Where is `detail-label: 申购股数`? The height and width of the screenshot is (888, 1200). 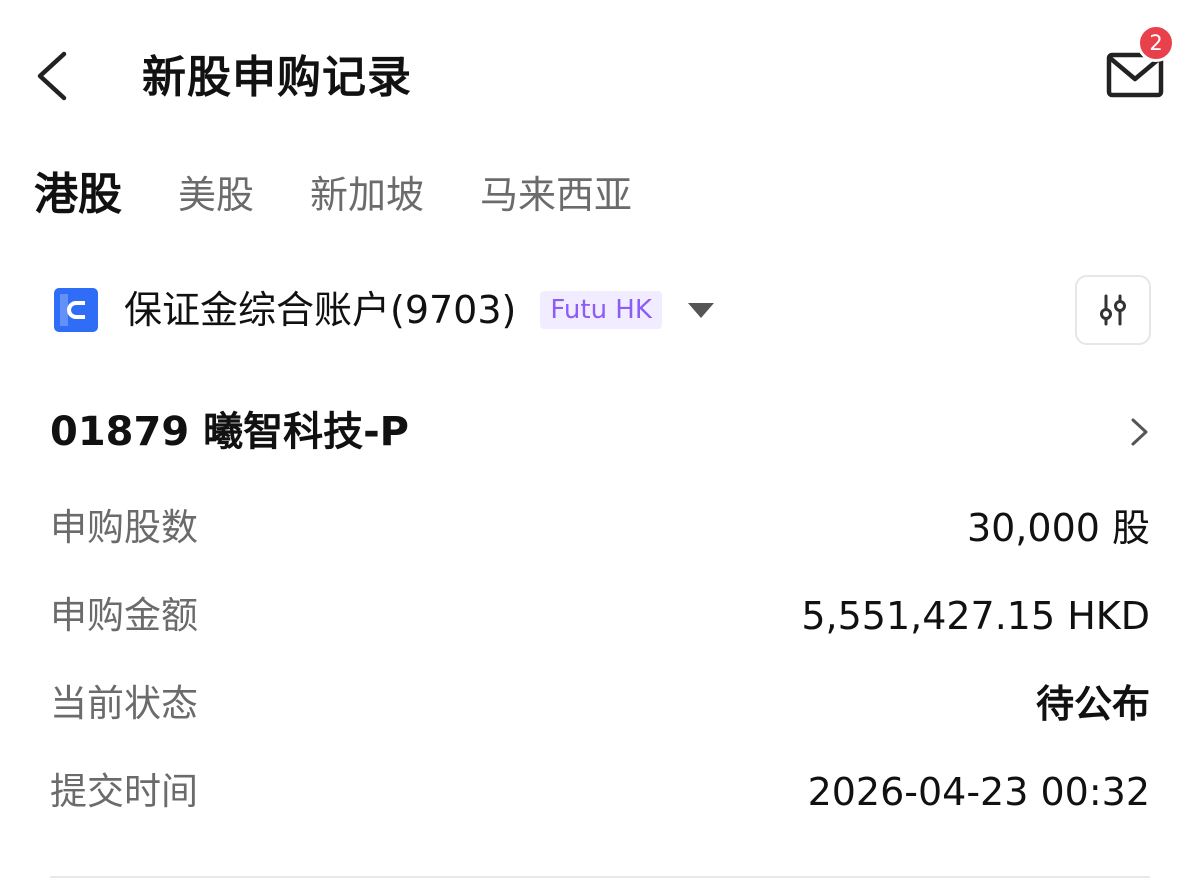 detail-label: 申购股数 is located at coordinates (124, 527).